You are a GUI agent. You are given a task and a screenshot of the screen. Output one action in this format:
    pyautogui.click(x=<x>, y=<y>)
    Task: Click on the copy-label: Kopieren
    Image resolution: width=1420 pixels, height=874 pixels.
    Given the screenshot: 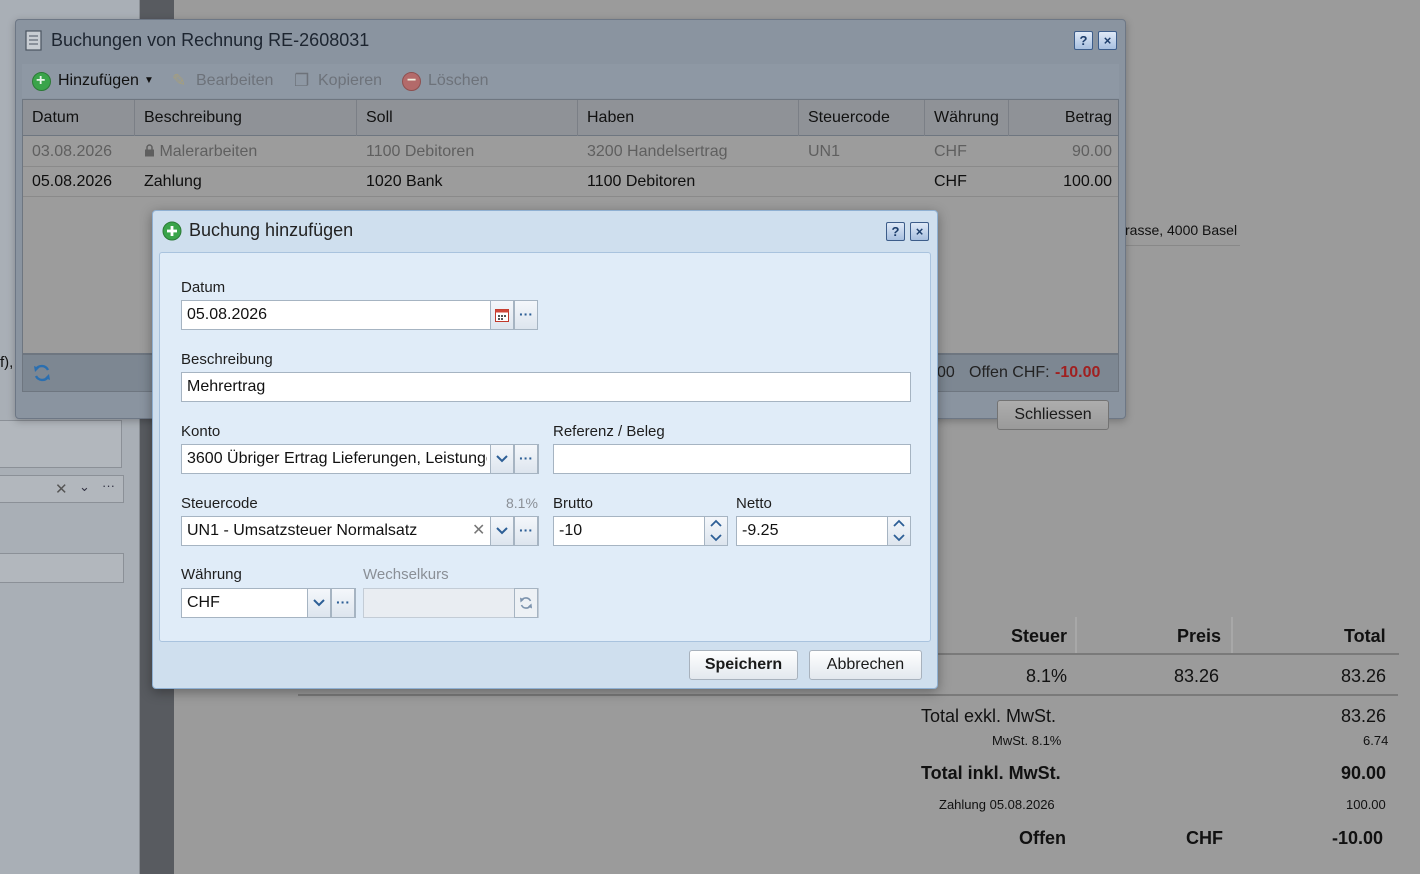 What is the action you would take?
    pyautogui.click(x=350, y=80)
    